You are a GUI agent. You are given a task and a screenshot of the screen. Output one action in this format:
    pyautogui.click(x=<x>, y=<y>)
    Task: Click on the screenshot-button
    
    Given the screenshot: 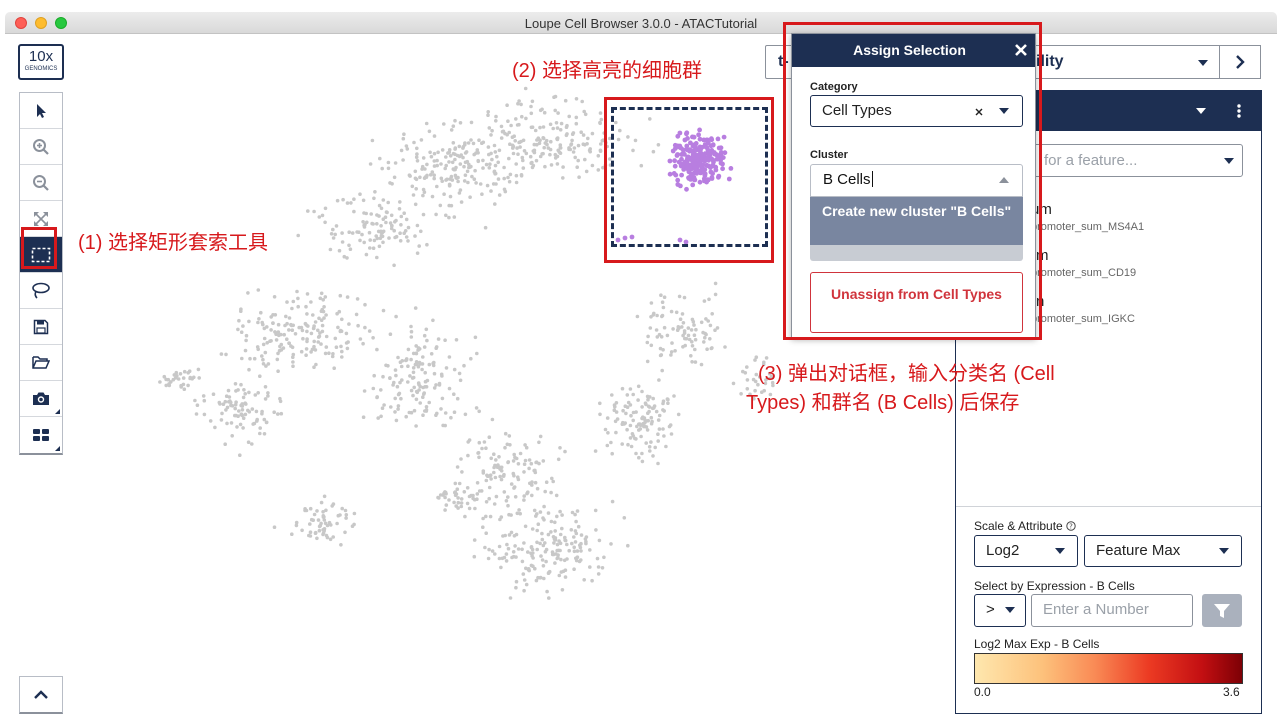 What is the action you would take?
    pyautogui.click(x=41, y=399)
    